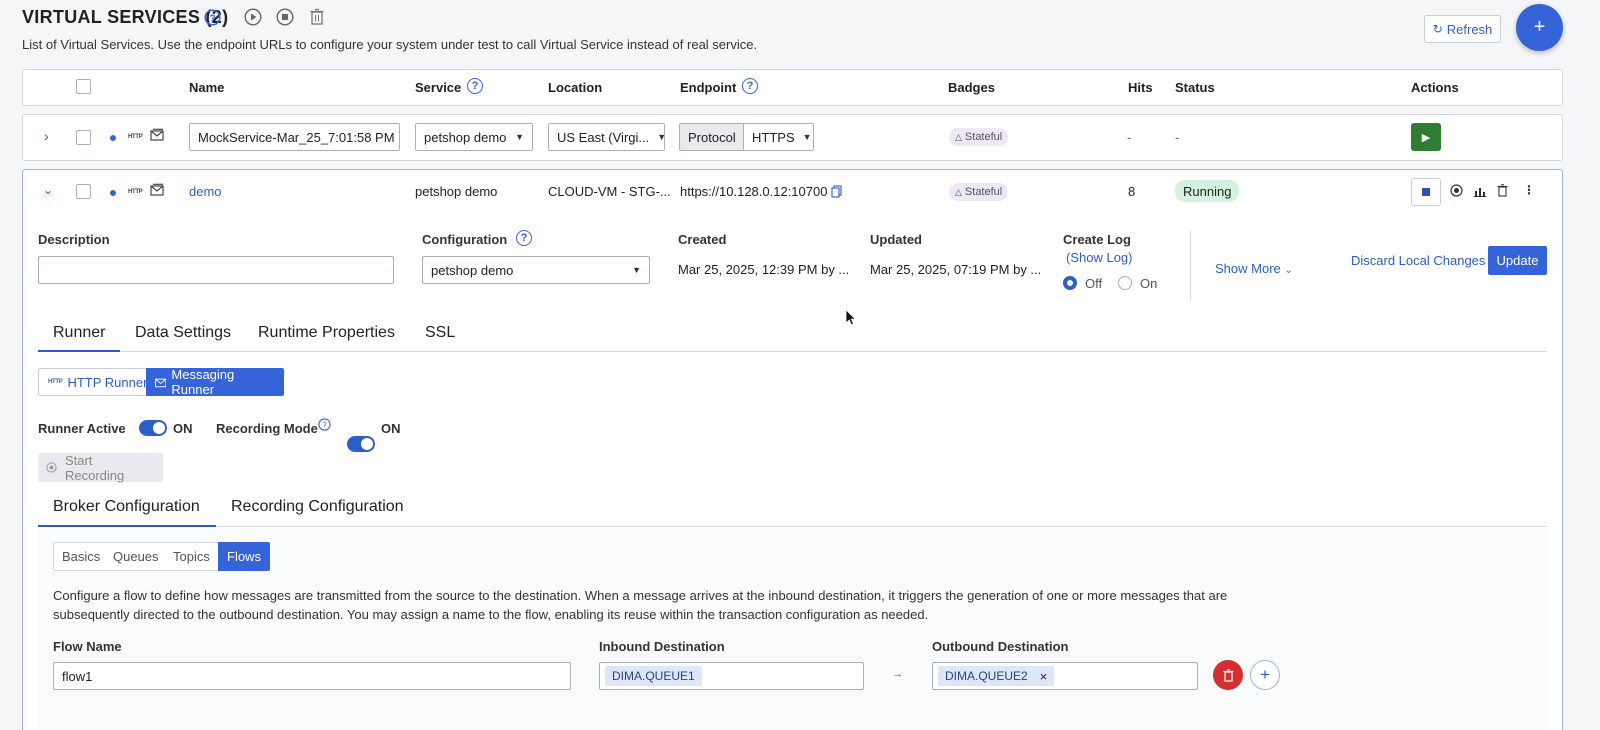 This screenshot has width=1600, height=730. What do you see at coordinates (294, 137) in the screenshot?
I see `service-name-input: MockService-Mar_25_7:01:58 PM` at bounding box center [294, 137].